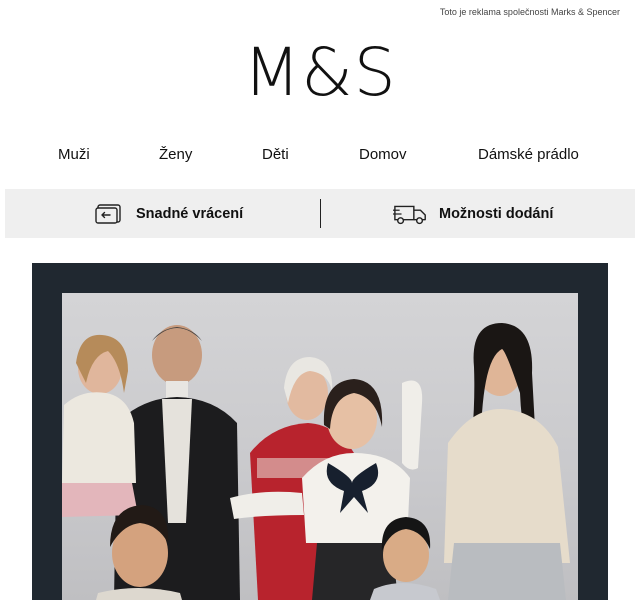 The width and height of the screenshot is (640, 600). I want to click on nav-item-lingerie: Dámské prádlo, so click(528, 154).